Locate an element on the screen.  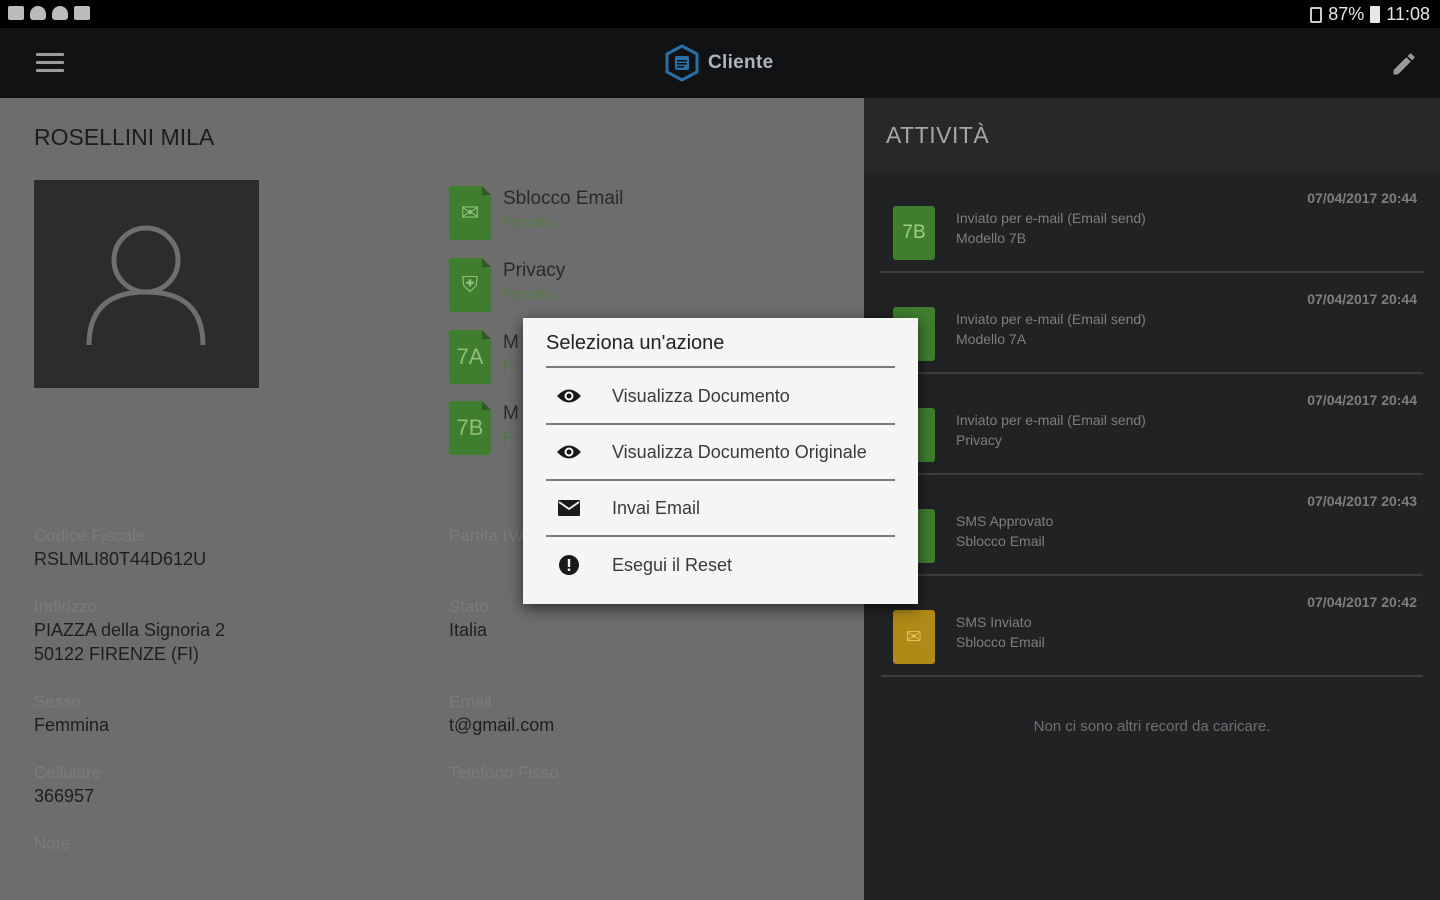
stato-value: Italia is located at coordinates (468, 630).